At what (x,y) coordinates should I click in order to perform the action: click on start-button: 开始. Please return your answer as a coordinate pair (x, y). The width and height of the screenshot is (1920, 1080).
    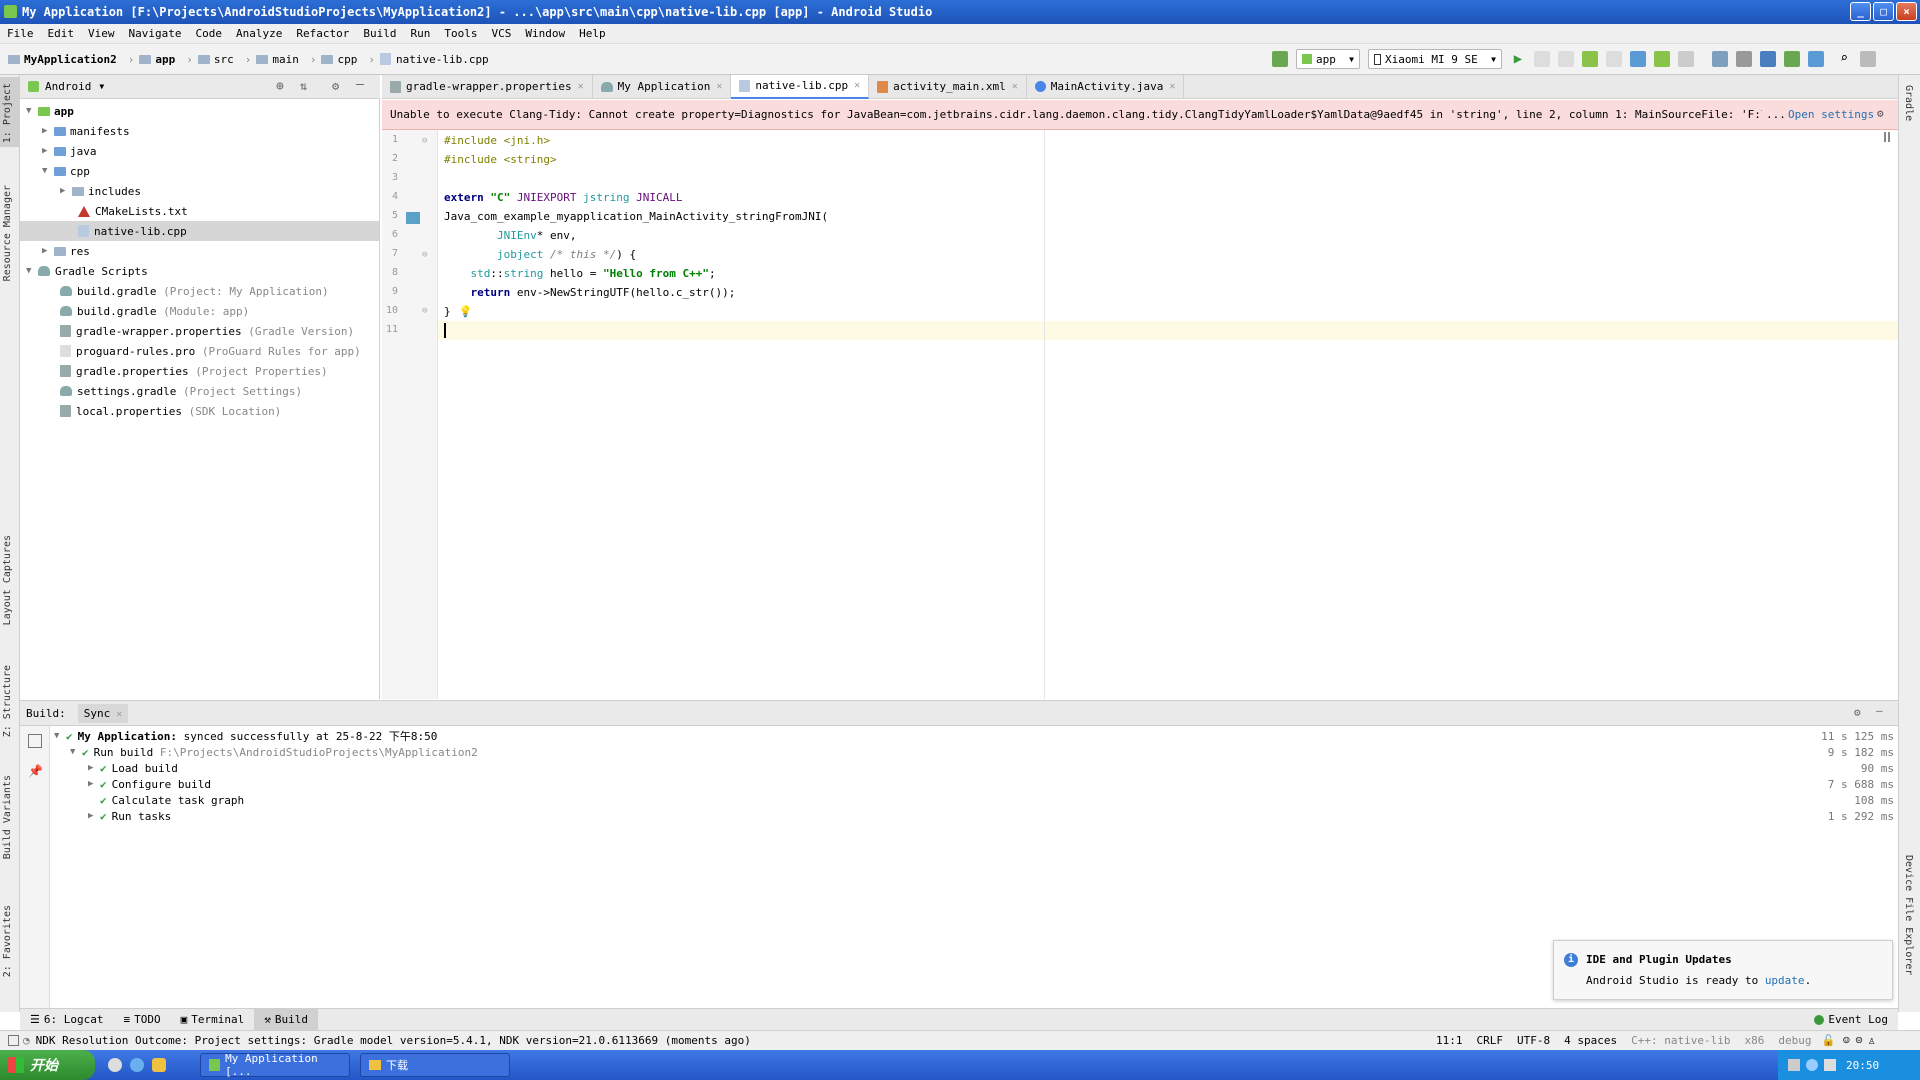
    Looking at the image, I should click on (47, 1065).